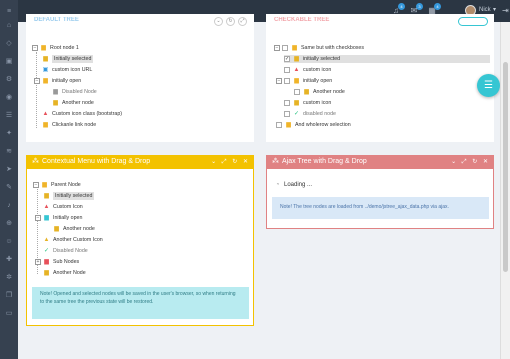 The image size is (510, 359). Describe the element at coordinates (9, 188) in the screenshot. I see `wrench-icon: ✎` at that location.